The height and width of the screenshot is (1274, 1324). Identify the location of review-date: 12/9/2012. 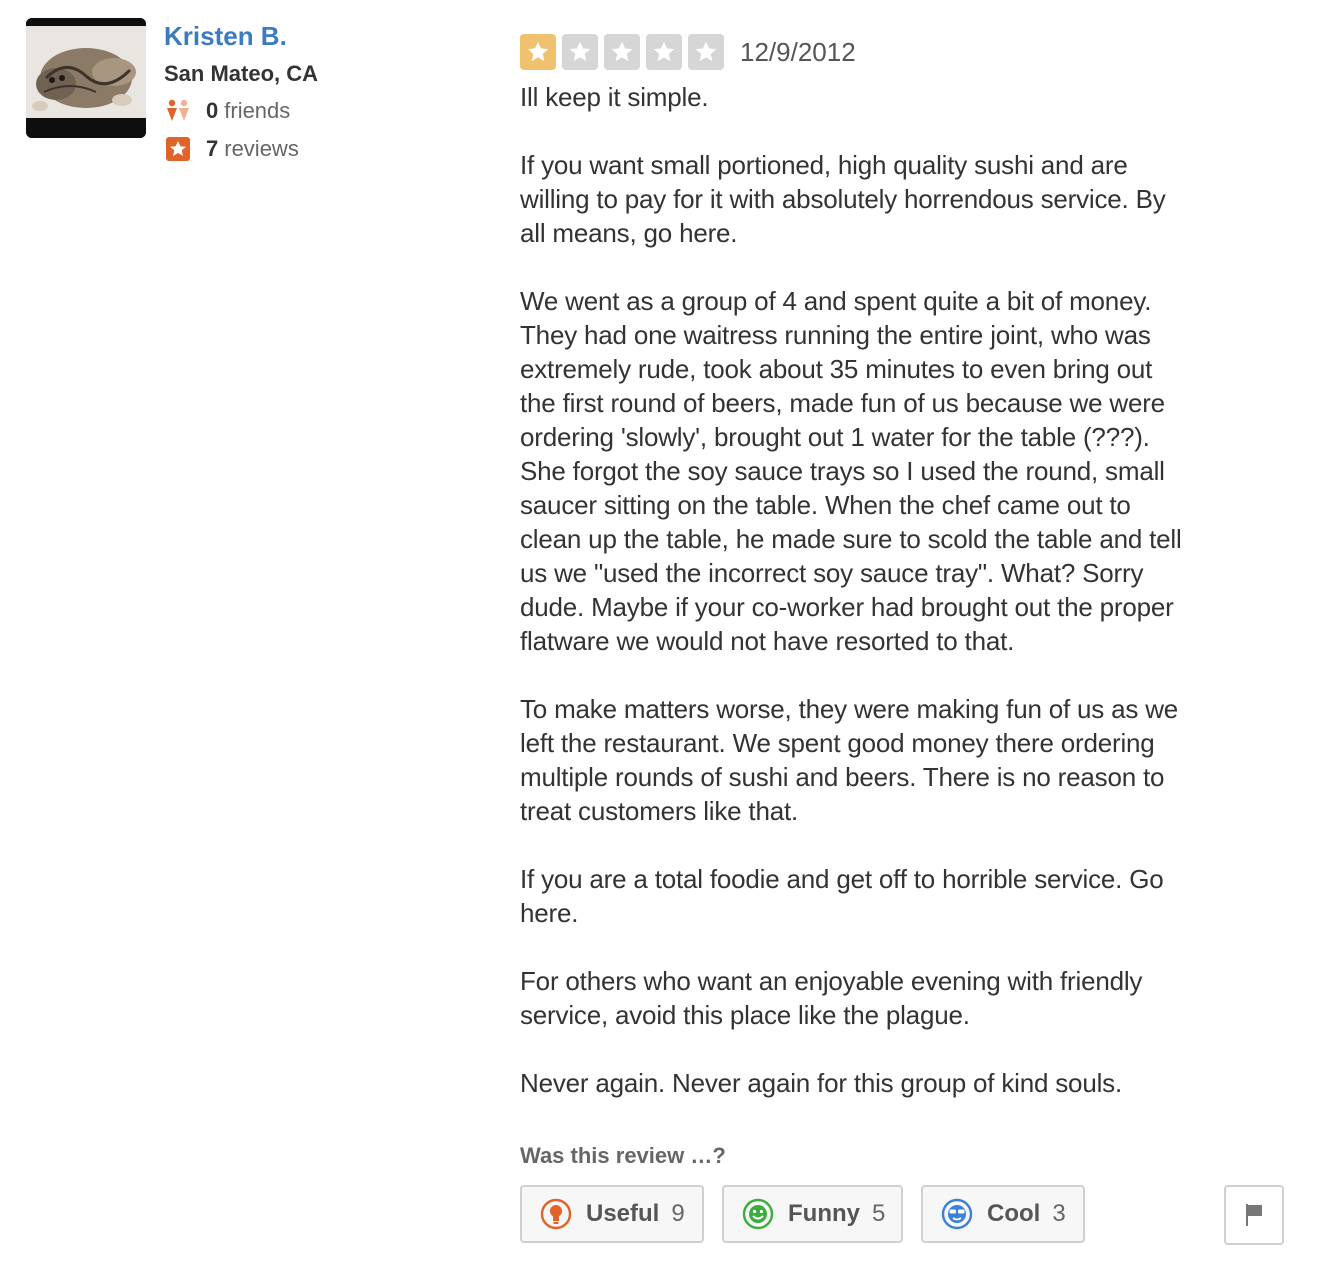
(798, 51).